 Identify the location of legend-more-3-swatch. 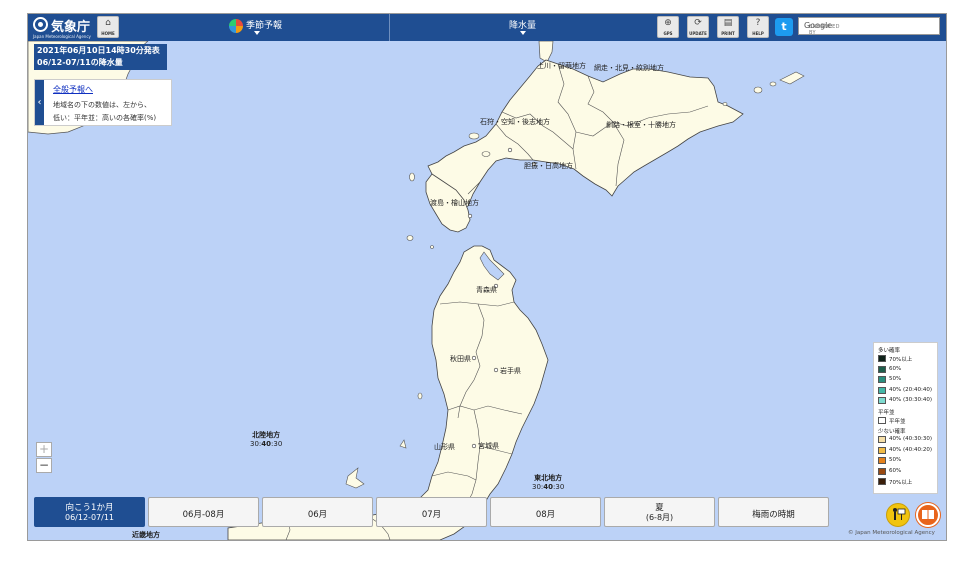
(882, 390).